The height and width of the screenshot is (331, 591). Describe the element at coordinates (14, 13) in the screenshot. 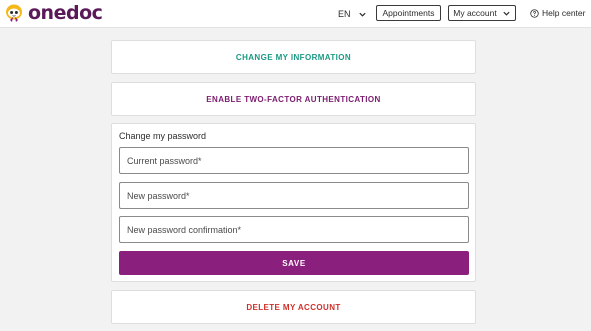

I see `onedoc-mascot-icon` at that location.